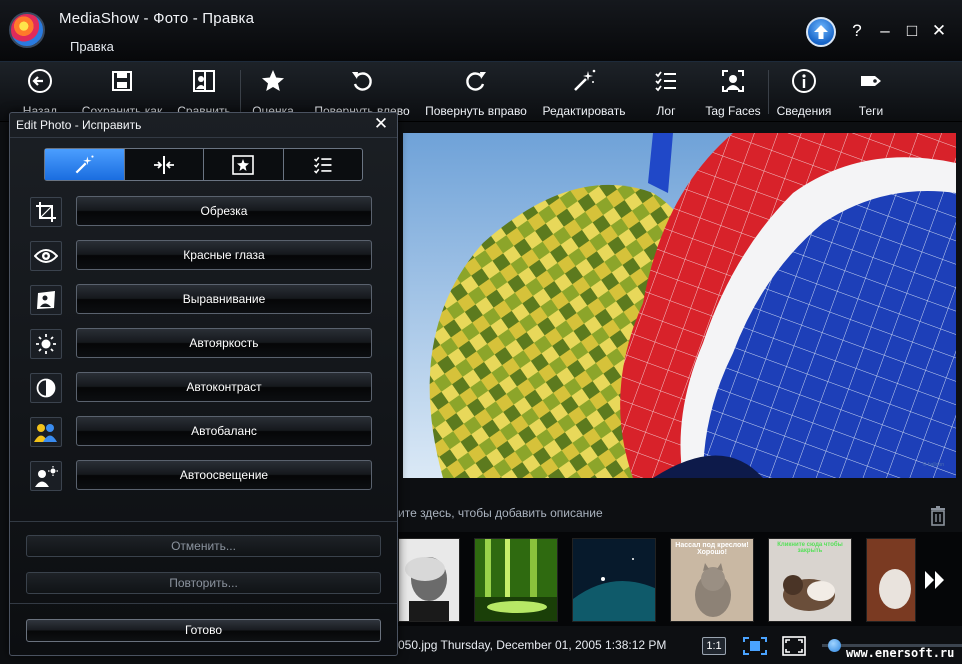 This screenshot has height=664, width=962. I want to click on lighting-icon, so click(46, 476).